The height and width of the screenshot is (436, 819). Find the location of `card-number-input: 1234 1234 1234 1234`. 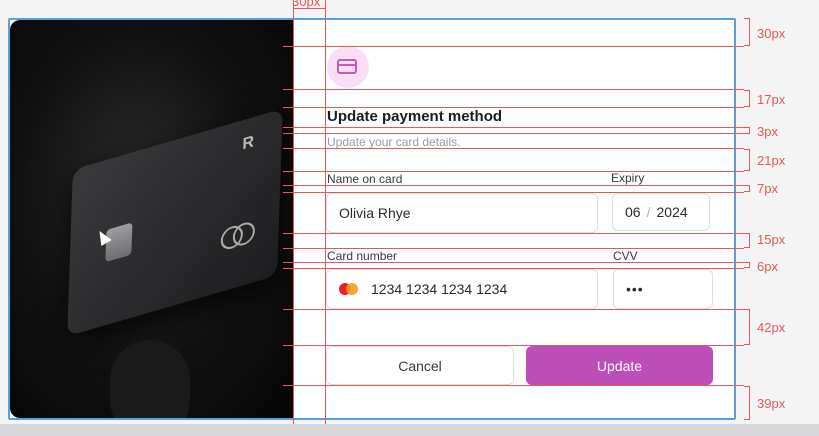

card-number-input: 1234 1234 1234 1234 is located at coordinates (462, 289).